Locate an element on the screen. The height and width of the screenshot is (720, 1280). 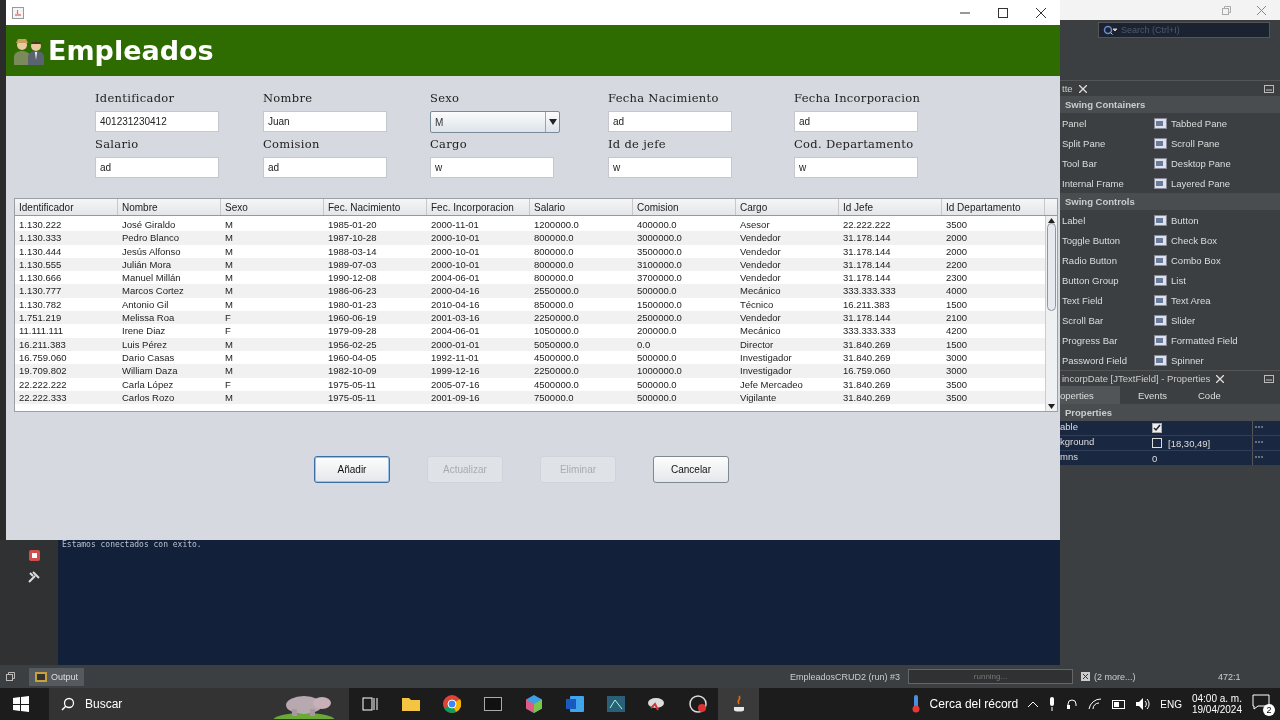
table-cell-text: 11.111.111 is located at coordinates (41, 331).